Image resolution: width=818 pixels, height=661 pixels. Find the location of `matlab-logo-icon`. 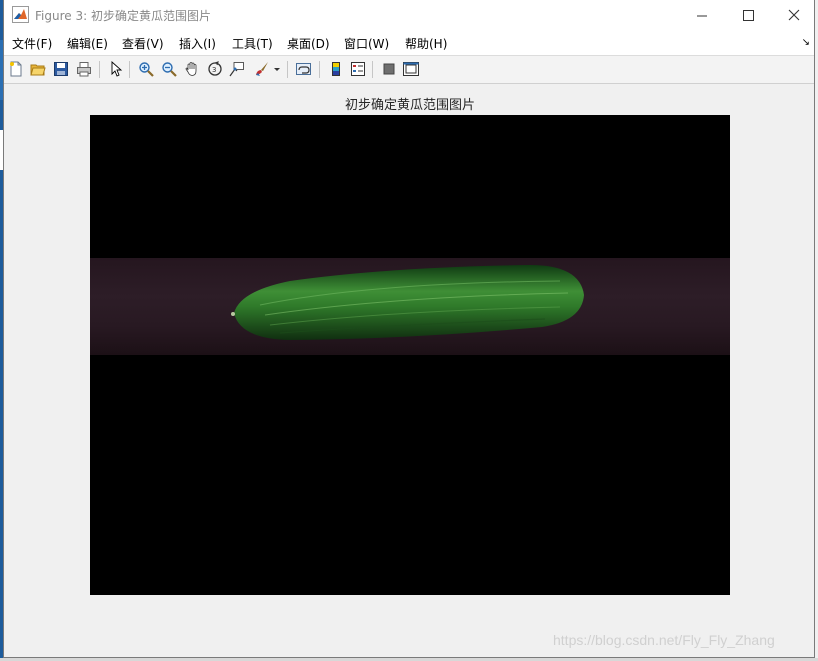

matlab-logo-icon is located at coordinates (20, 14).